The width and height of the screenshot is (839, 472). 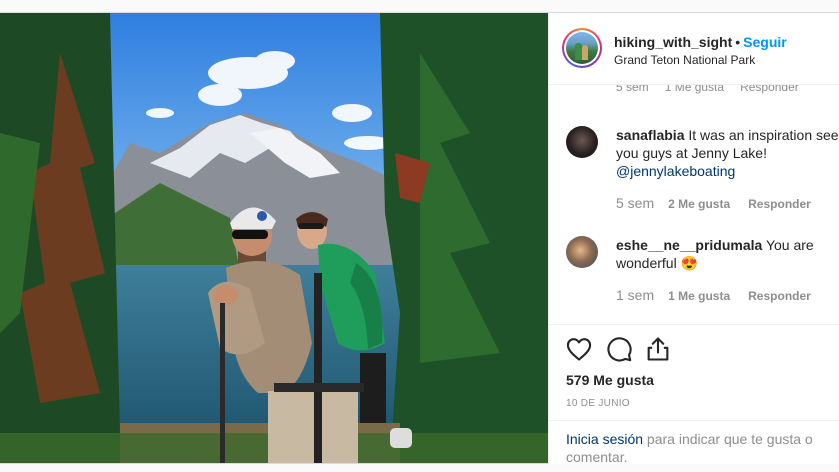 I want to click on comment-meta: 1 sem 1 Me gusta Responder, so click(x=713, y=295).